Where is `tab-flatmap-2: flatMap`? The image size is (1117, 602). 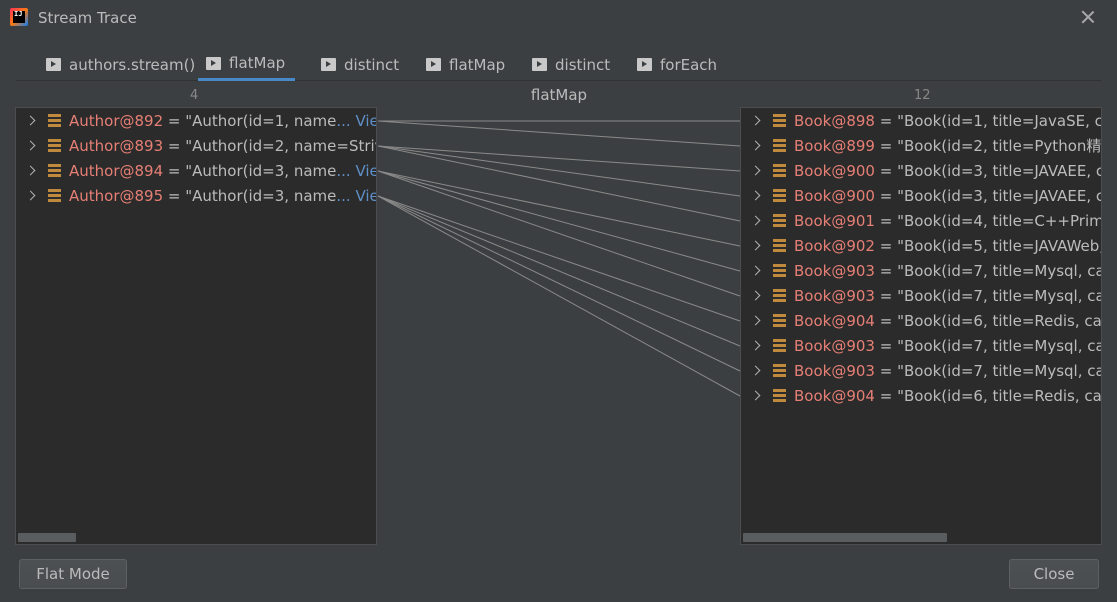 tab-flatmap-2: flatMap is located at coordinates (466, 64).